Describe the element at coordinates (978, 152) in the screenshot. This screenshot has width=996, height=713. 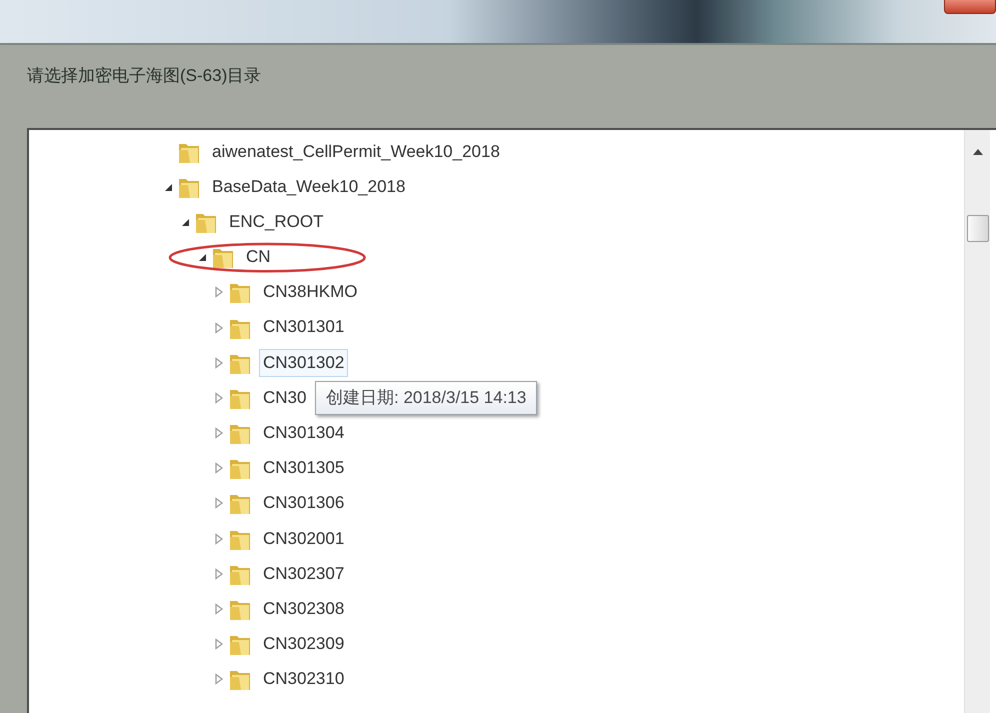
I see `scroll-up-icon` at that location.